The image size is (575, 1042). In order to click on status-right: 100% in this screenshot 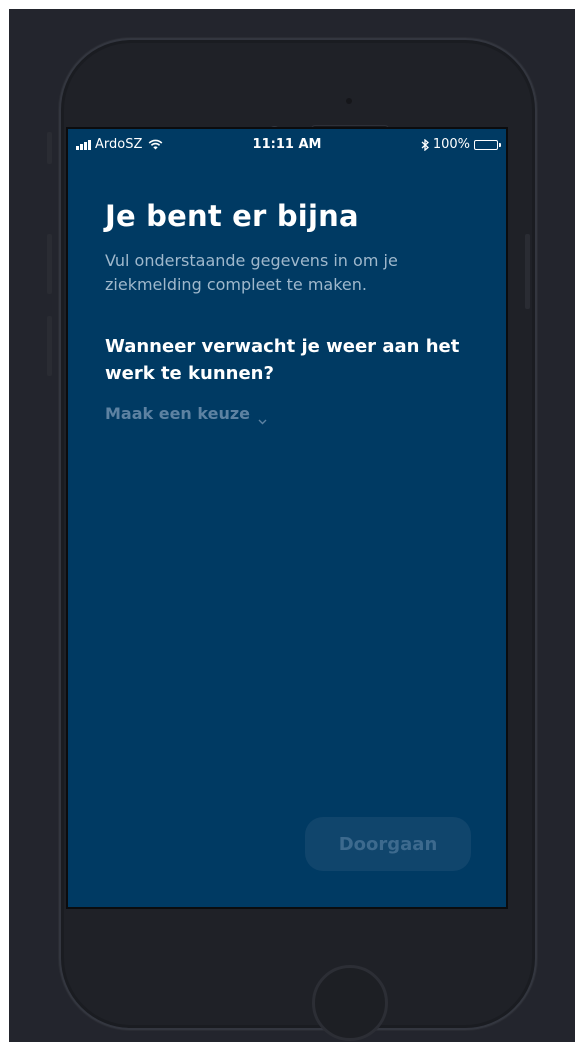, I will do `click(461, 144)`.